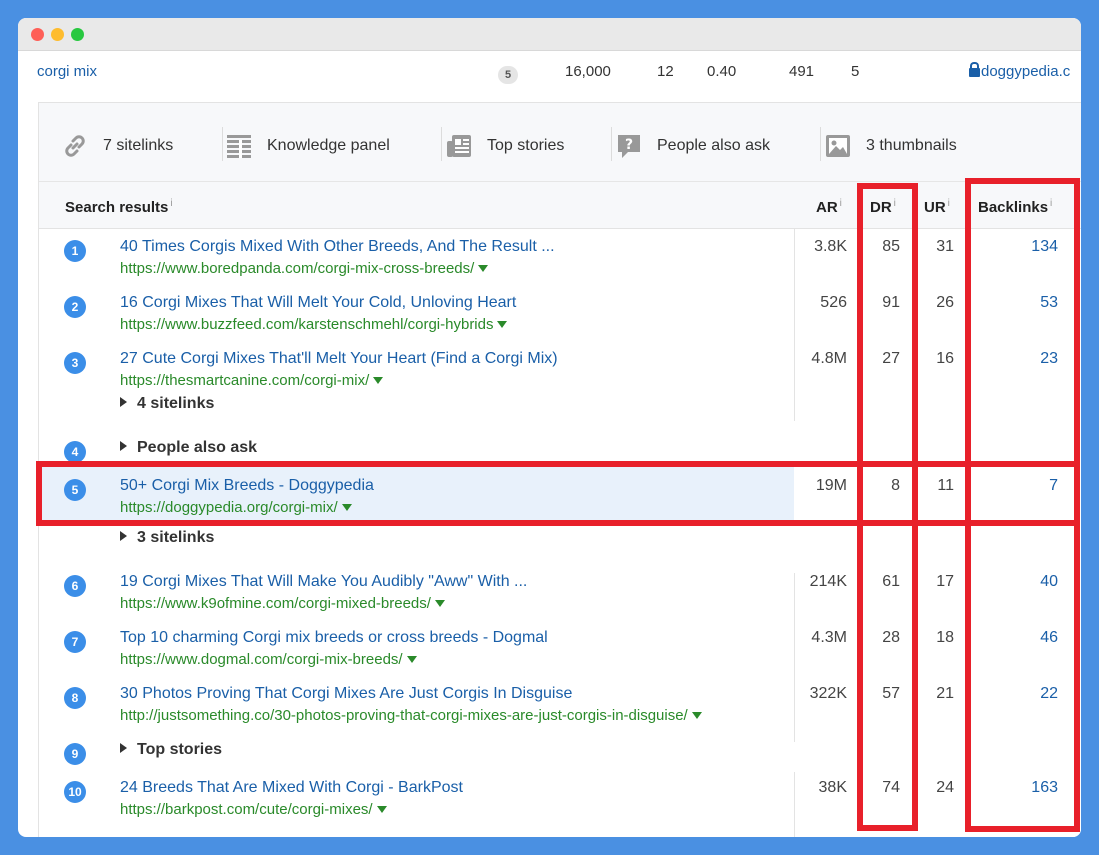 The width and height of the screenshot is (1099, 855). What do you see at coordinates (1023, 359) in the screenshot?
I see `backlinks-value: 23` at bounding box center [1023, 359].